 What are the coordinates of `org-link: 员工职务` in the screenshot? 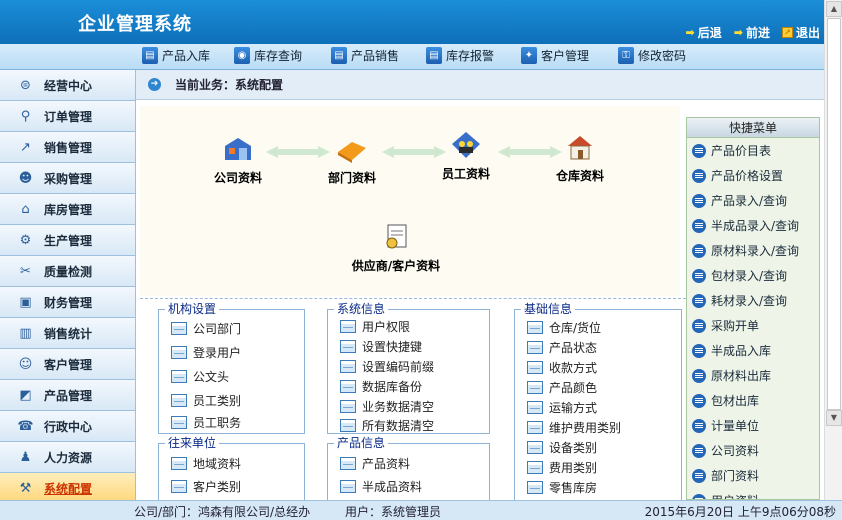 It's located at (206, 422).